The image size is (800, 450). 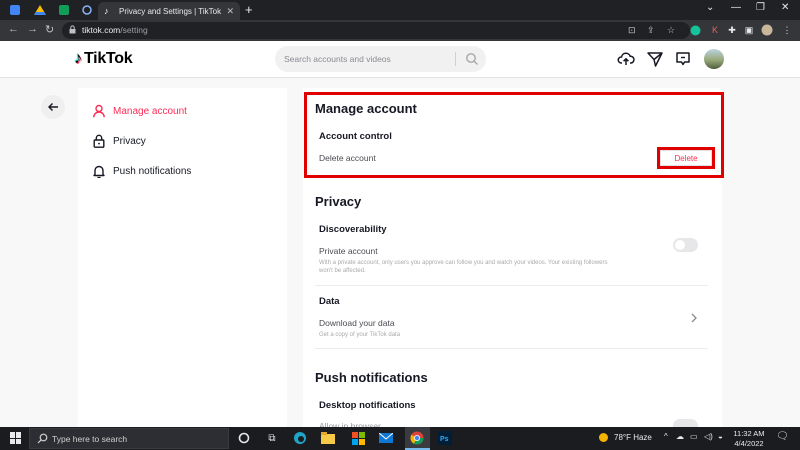 What do you see at coordinates (338, 201) in the screenshot?
I see `privacy-title: Privacy` at bounding box center [338, 201].